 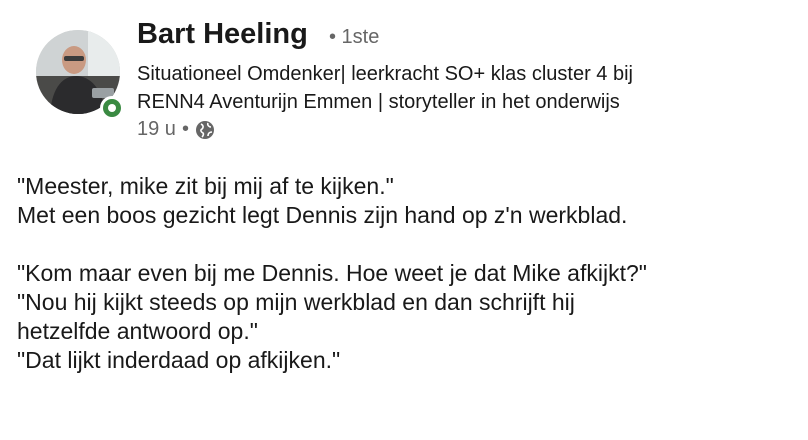 I want to click on online-status-indicator, so click(x=112, y=108).